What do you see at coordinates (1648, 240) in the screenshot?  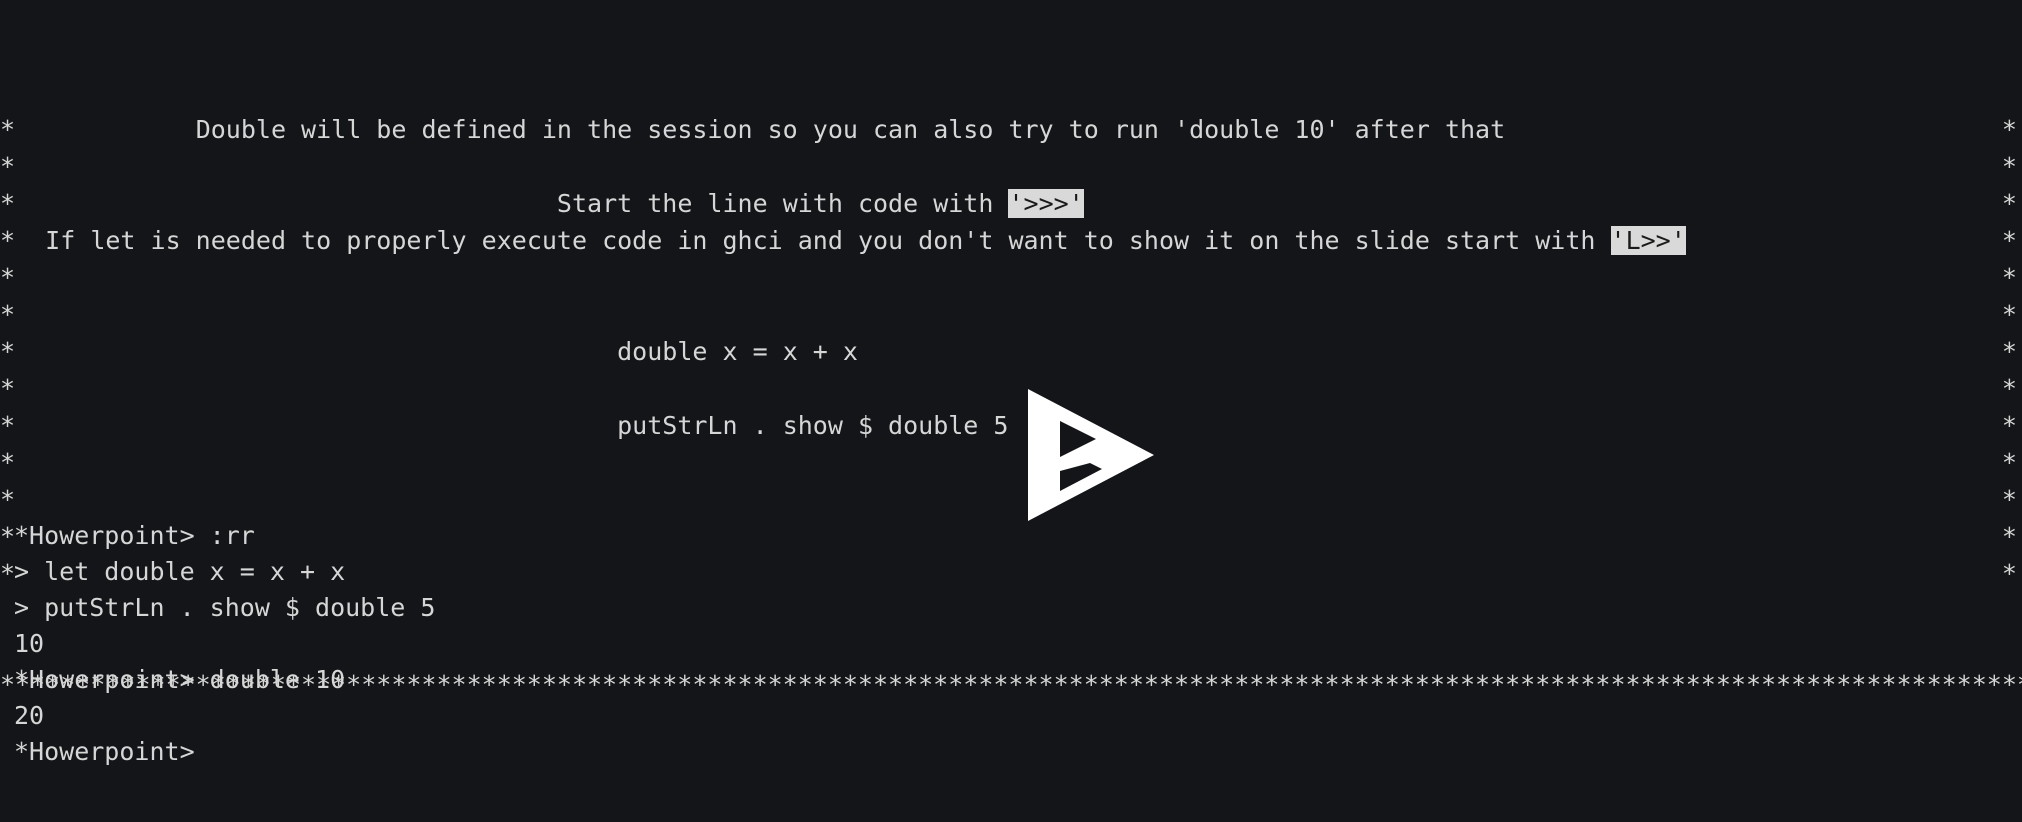 I see `slide-code-token-highlight: 'L>>'` at bounding box center [1648, 240].